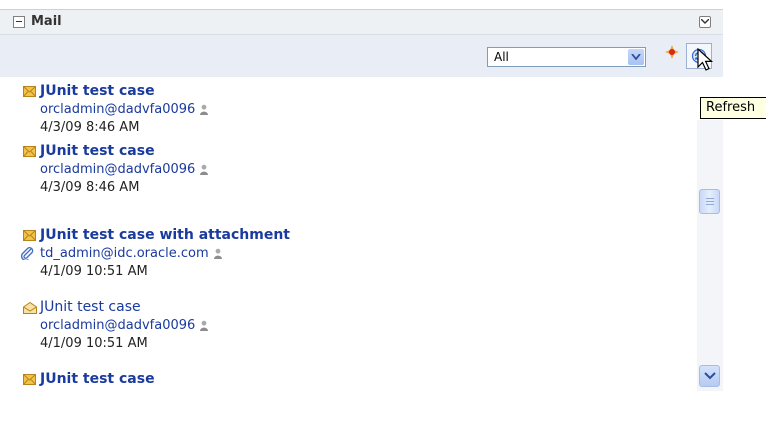 This screenshot has width=766, height=425. I want to click on portlet-title: Mail, so click(46, 21).